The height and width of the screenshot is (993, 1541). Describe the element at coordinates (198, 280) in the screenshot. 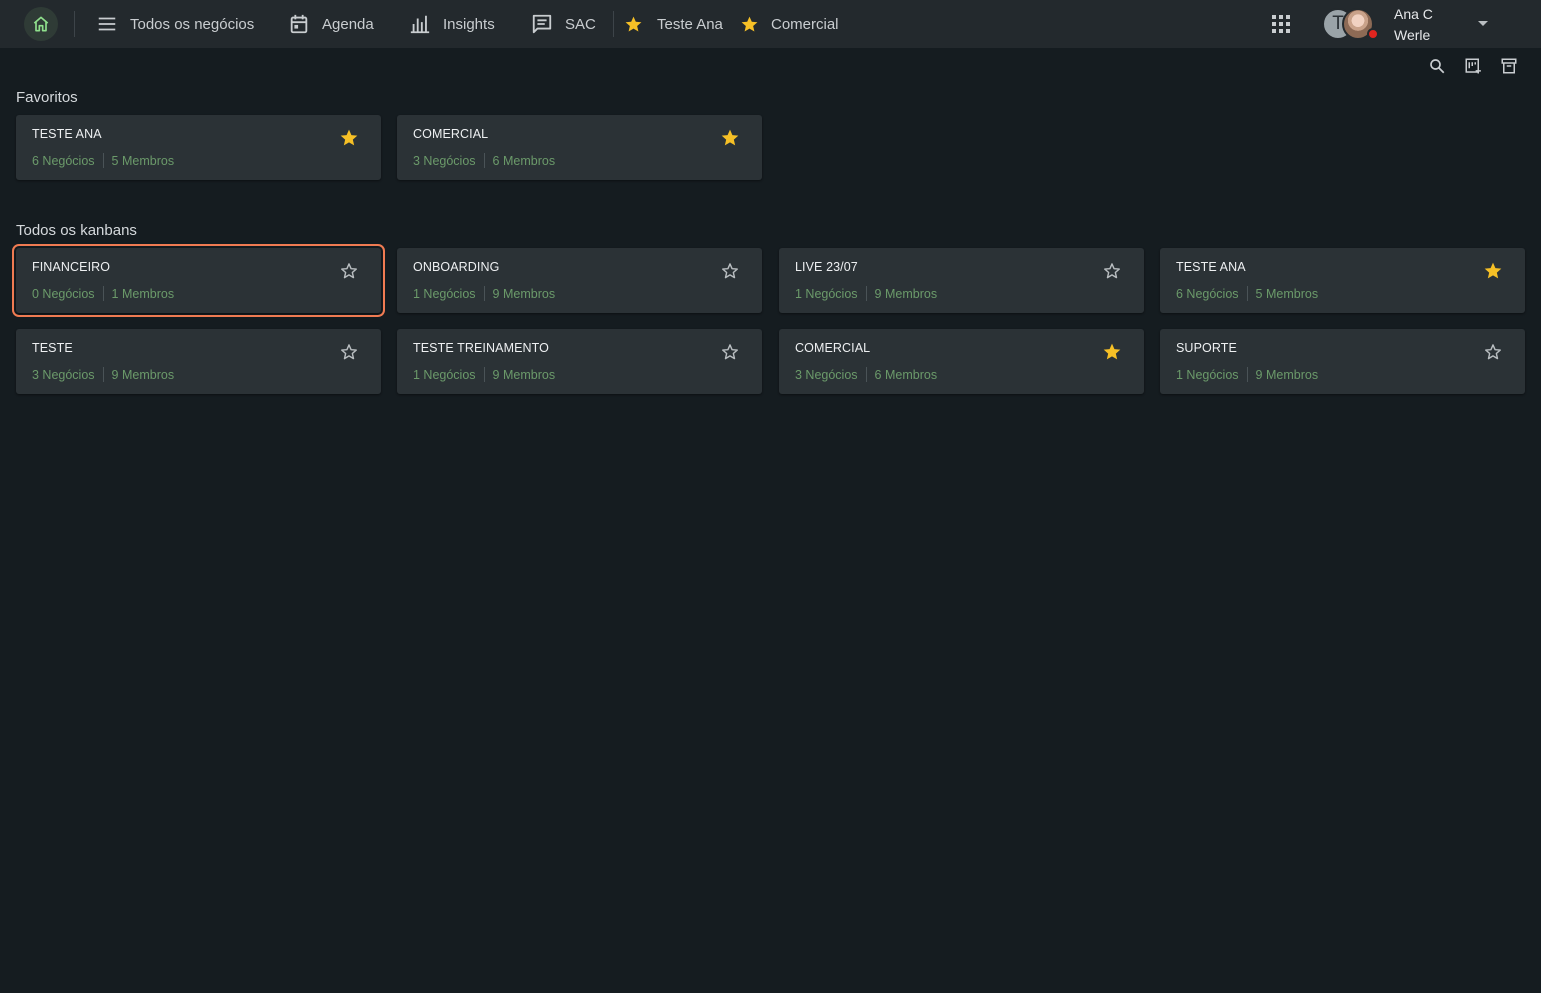

I see `kanban-card: FINANCEIRO 0 Negócios 1 Membros` at that location.